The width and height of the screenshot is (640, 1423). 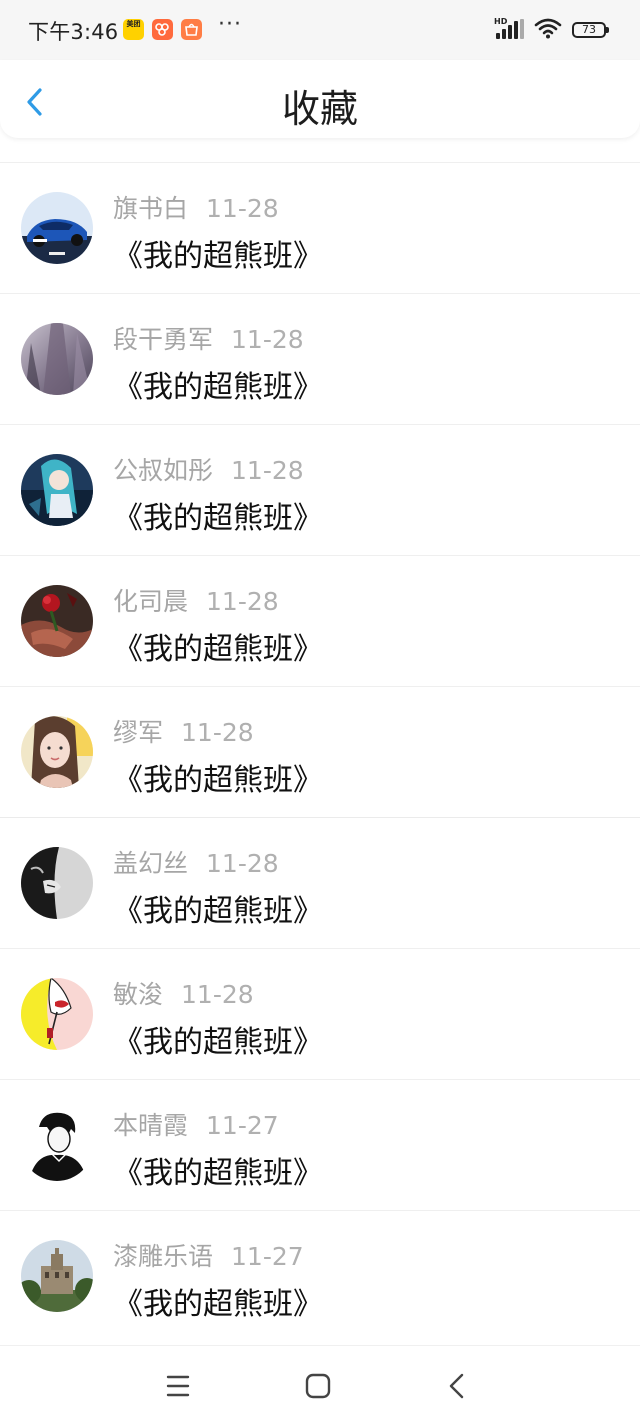 What do you see at coordinates (320, 882) in the screenshot?
I see `list-item: 盖幻丝 11-28 《我的超熊班》` at bounding box center [320, 882].